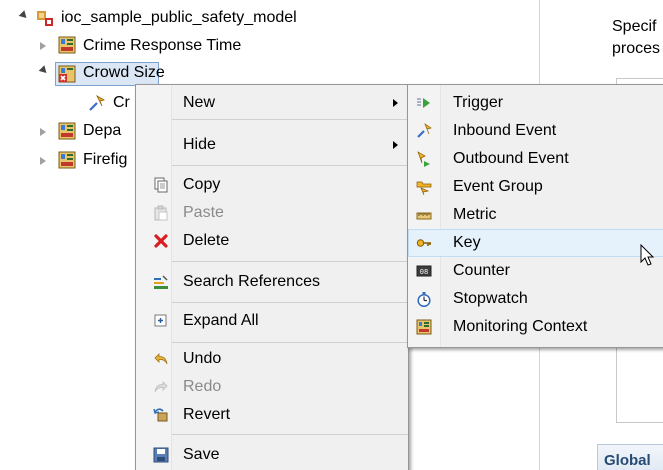  Describe the element at coordinates (221, 320) in the screenshot. I see `menu-item-label: Expand All` at that location.